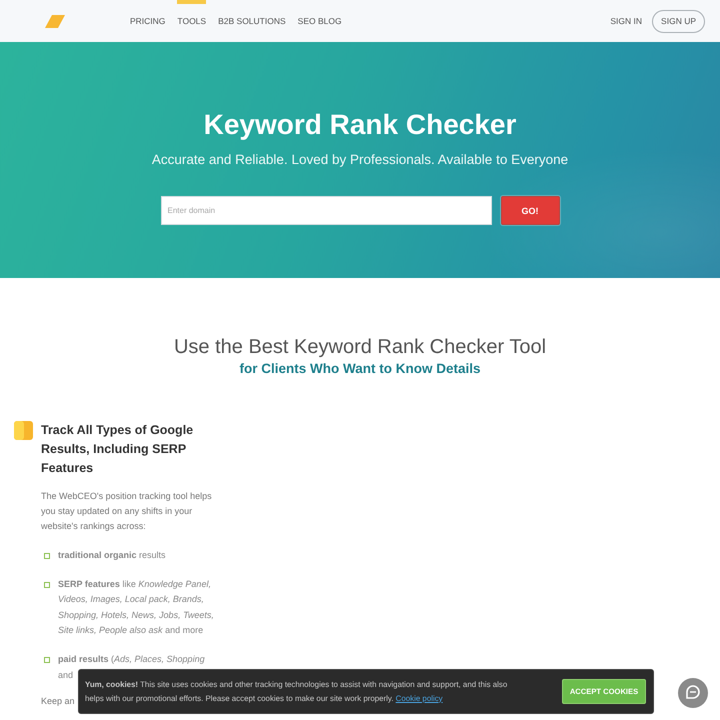 This screenshot has height=720, width=720. I want to click on feature-intro: The WebCEO's position tracking tool helps you stay updated on any shifts in your website's rankings across:, so click(127, 511).